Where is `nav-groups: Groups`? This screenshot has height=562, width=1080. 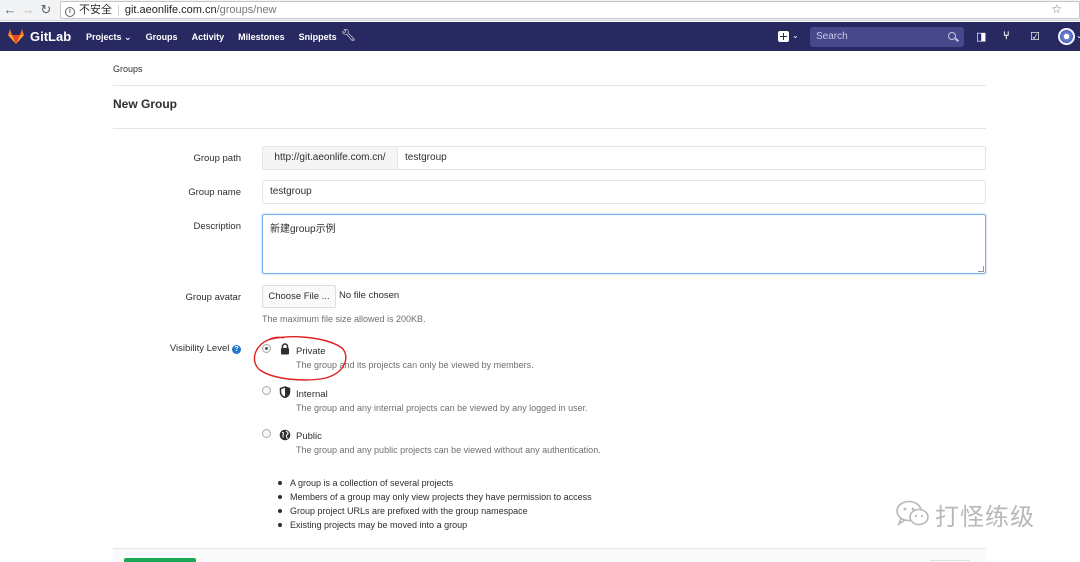 nav-groups: Groups is located at coordinates (162, 37).